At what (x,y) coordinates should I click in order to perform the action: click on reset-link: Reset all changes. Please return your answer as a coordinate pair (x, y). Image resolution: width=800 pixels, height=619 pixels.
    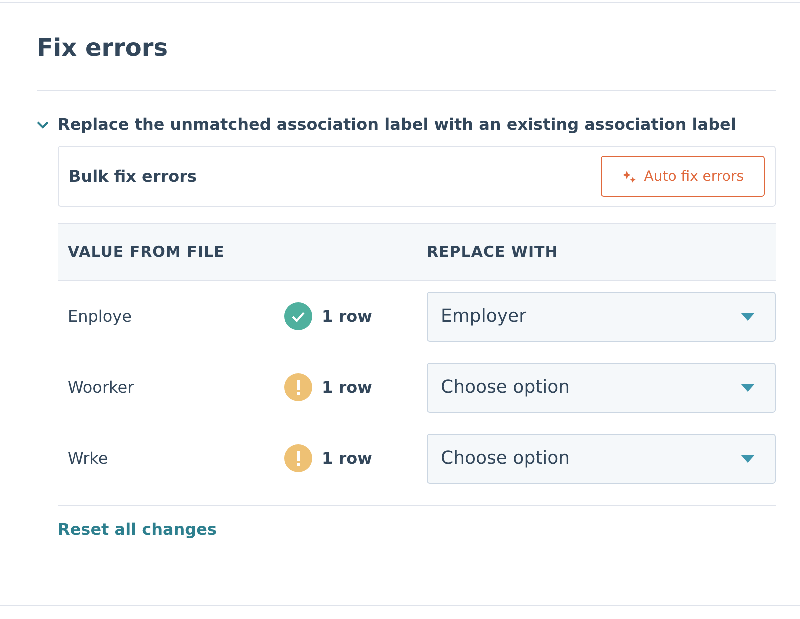
    Looking at the image, I should click on (137, 529).